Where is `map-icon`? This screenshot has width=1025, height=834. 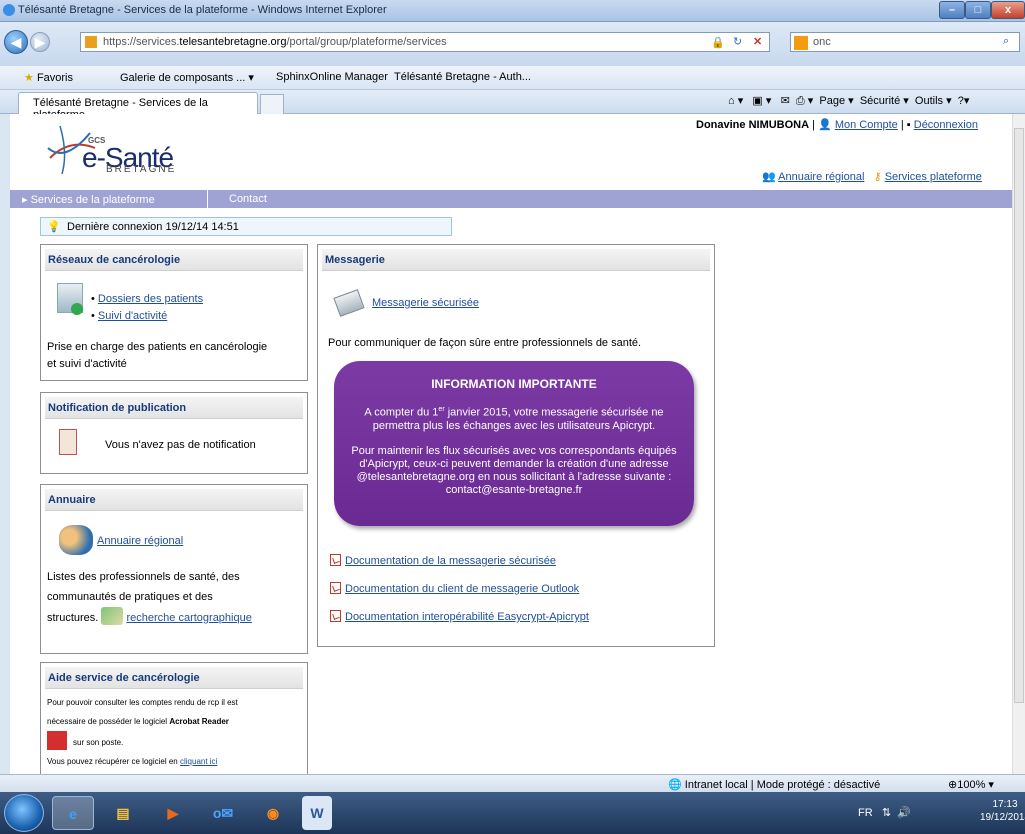
map-icon is located at coordinates (112, 616).